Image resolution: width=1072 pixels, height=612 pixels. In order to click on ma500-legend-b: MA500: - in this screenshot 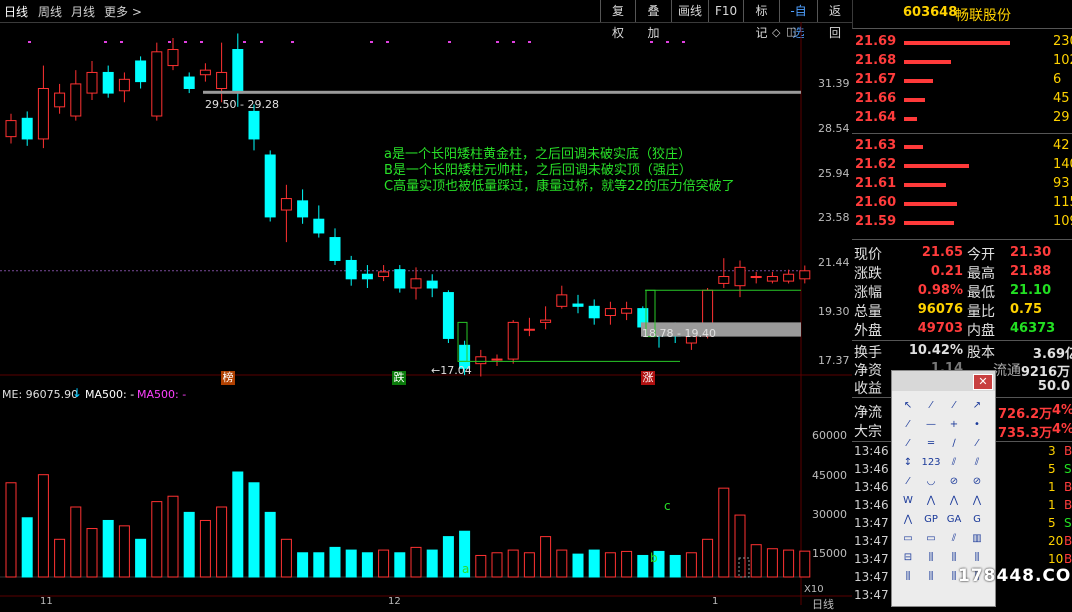, I will do `click(162, 394)`.